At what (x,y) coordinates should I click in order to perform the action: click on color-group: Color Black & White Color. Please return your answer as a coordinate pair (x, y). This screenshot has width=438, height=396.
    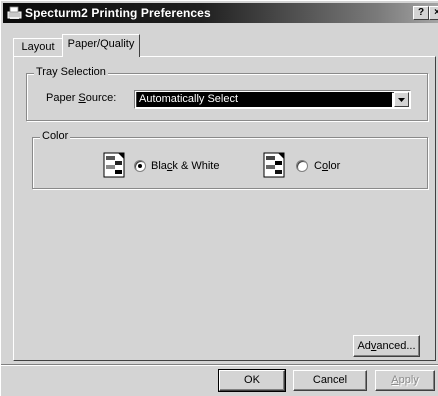
    Looking at the image, I should click on (230, 159).